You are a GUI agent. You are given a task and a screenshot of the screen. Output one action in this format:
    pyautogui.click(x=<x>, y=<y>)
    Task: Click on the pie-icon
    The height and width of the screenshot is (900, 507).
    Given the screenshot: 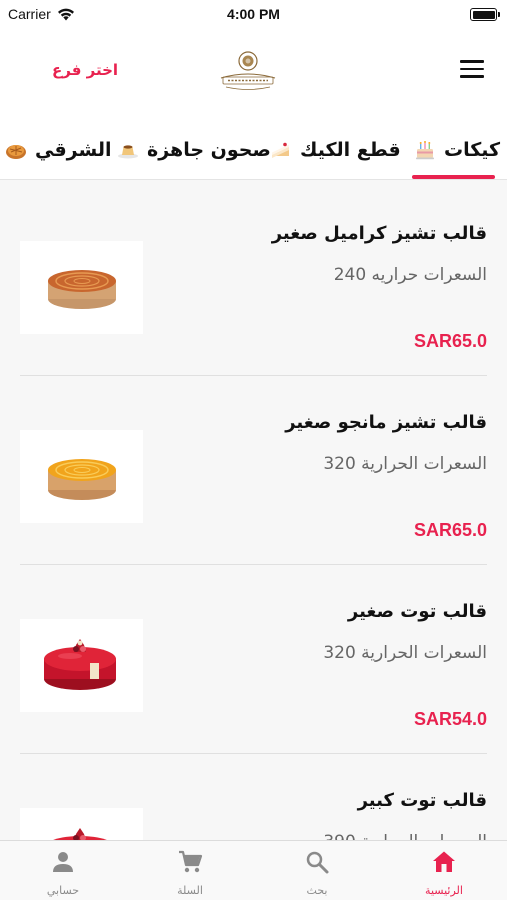 What is the action you would take?
    pyautogui.click(x=16, y=152)
    